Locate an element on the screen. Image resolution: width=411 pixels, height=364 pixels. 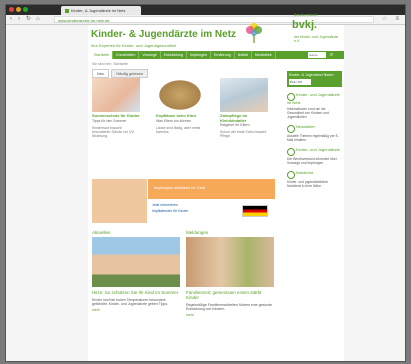
teaser-title: Sonnenschutz für Kinder is located at coordinates (116, 116).